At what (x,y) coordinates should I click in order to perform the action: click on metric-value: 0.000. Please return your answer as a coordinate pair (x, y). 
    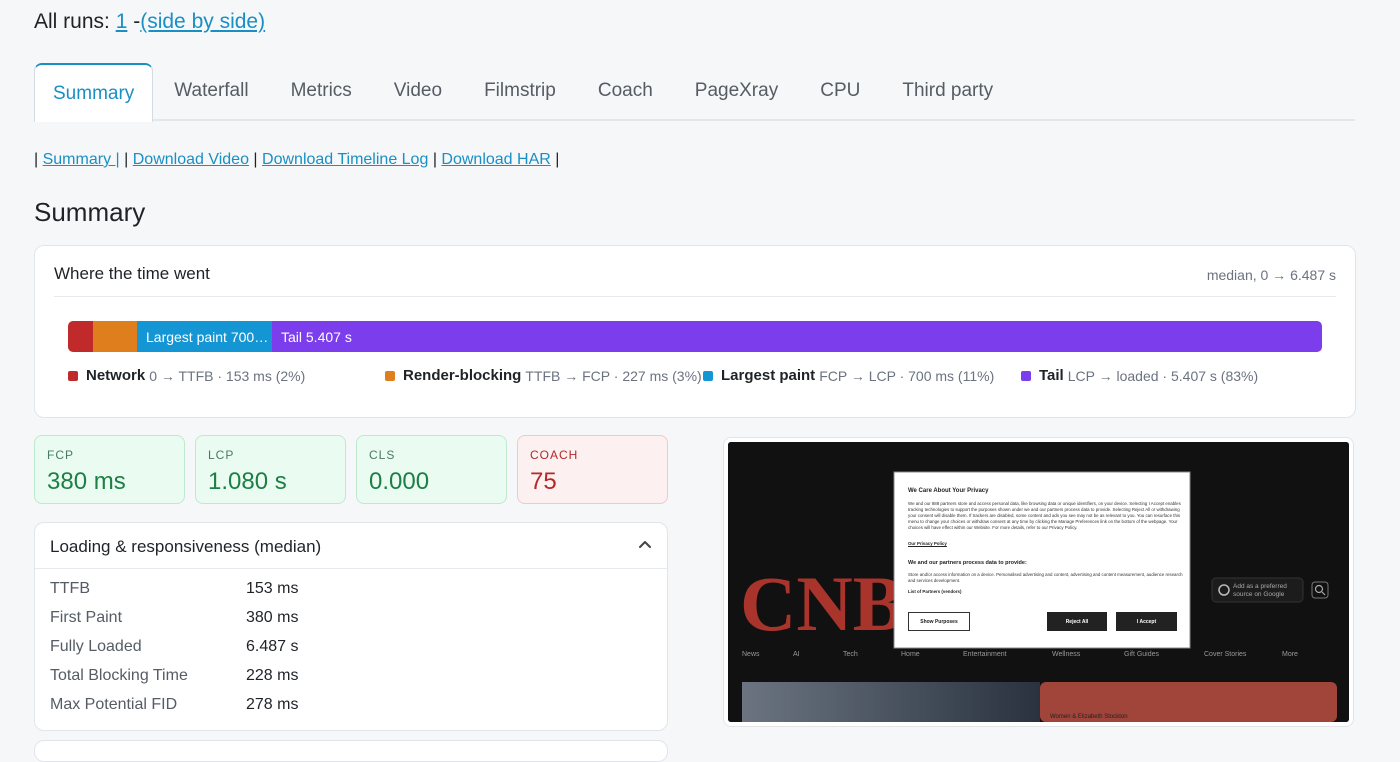
    Looking at the image, I should click on (399, 481).